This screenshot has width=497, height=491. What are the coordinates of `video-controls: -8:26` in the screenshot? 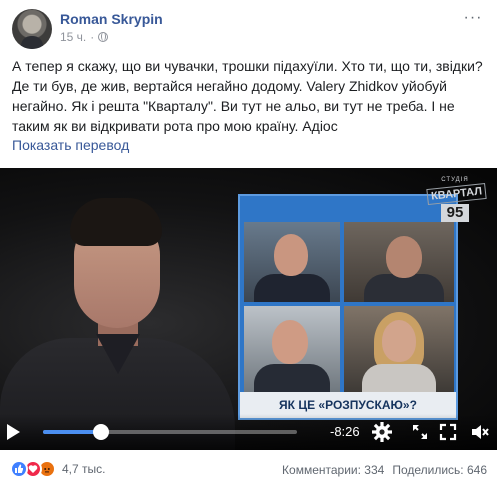 It's located at (248, 432).